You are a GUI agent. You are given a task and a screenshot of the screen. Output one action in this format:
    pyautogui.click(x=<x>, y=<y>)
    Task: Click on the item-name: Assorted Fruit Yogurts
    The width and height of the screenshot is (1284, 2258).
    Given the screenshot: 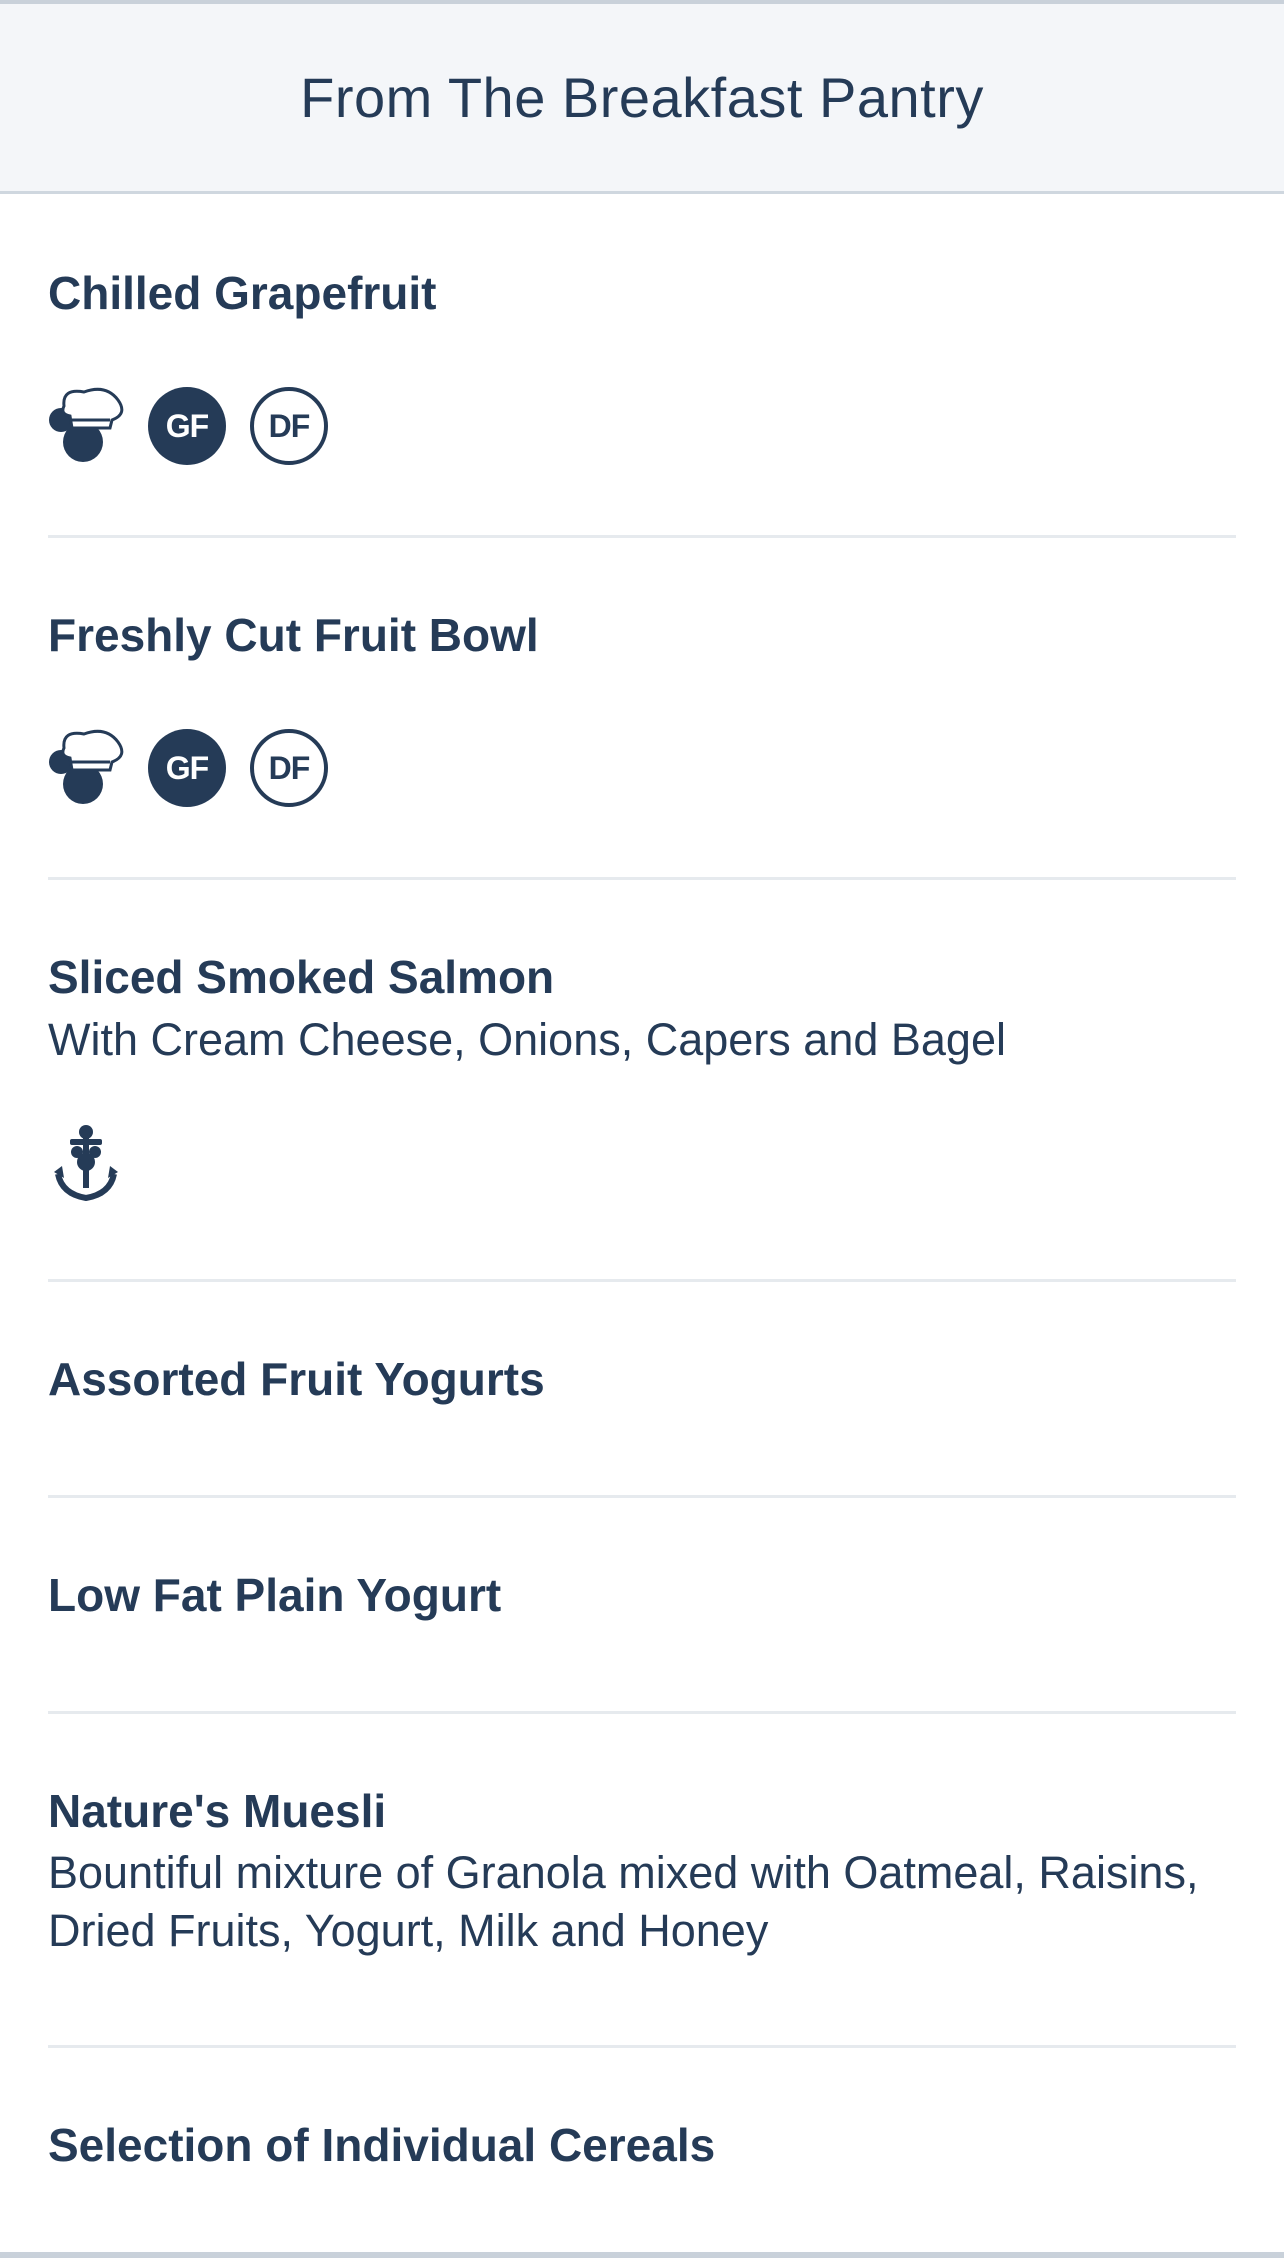 What is the action you would take?
    pyautogui.click(x=296, y=1379)
    